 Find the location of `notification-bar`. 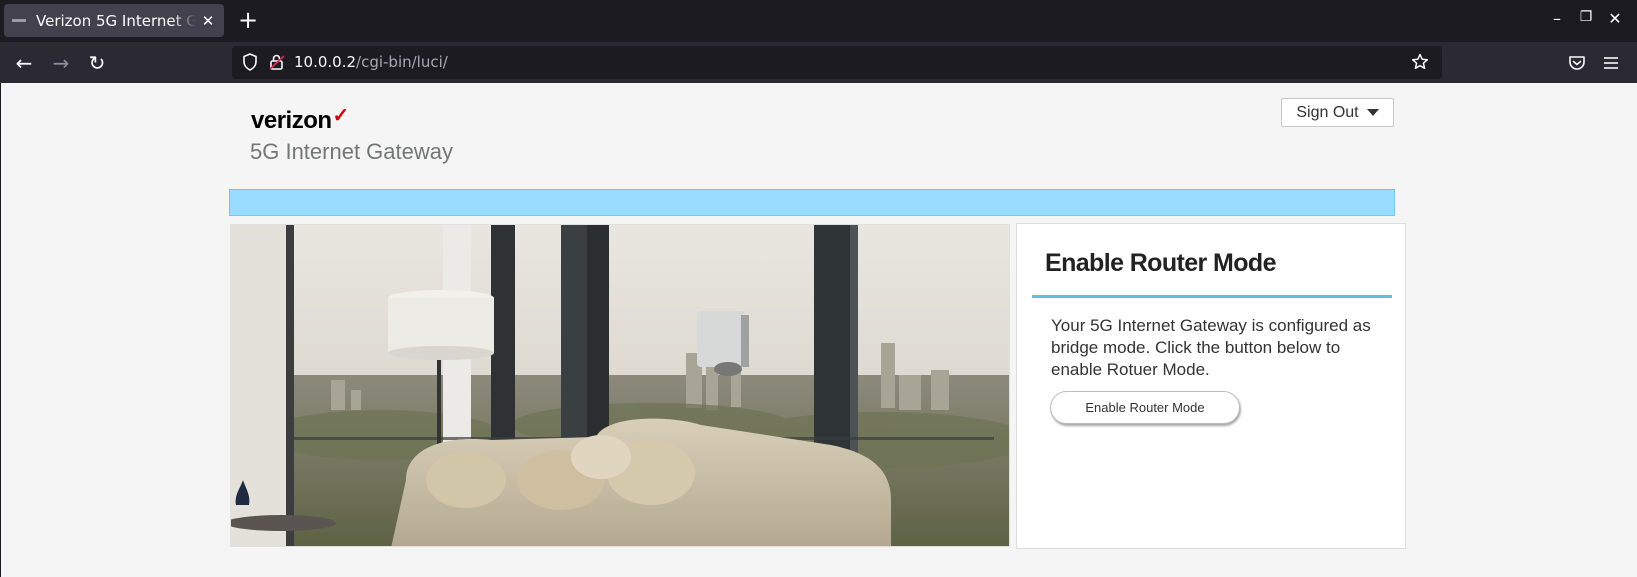

notification-bar is located at coordinates (812, 202).